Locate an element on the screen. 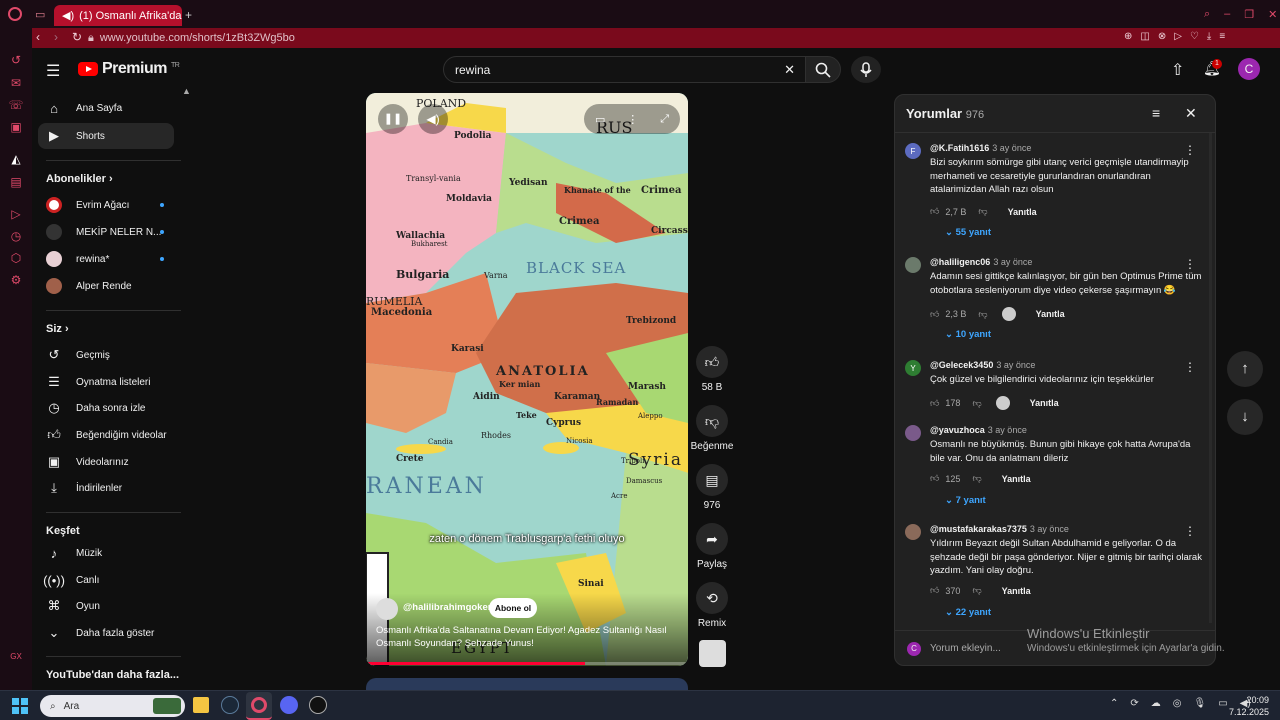 The height and width of the screenshot is (720, 1280). show-hidden-icons-icon: ⌃ is located at coordinates (1114, 703).